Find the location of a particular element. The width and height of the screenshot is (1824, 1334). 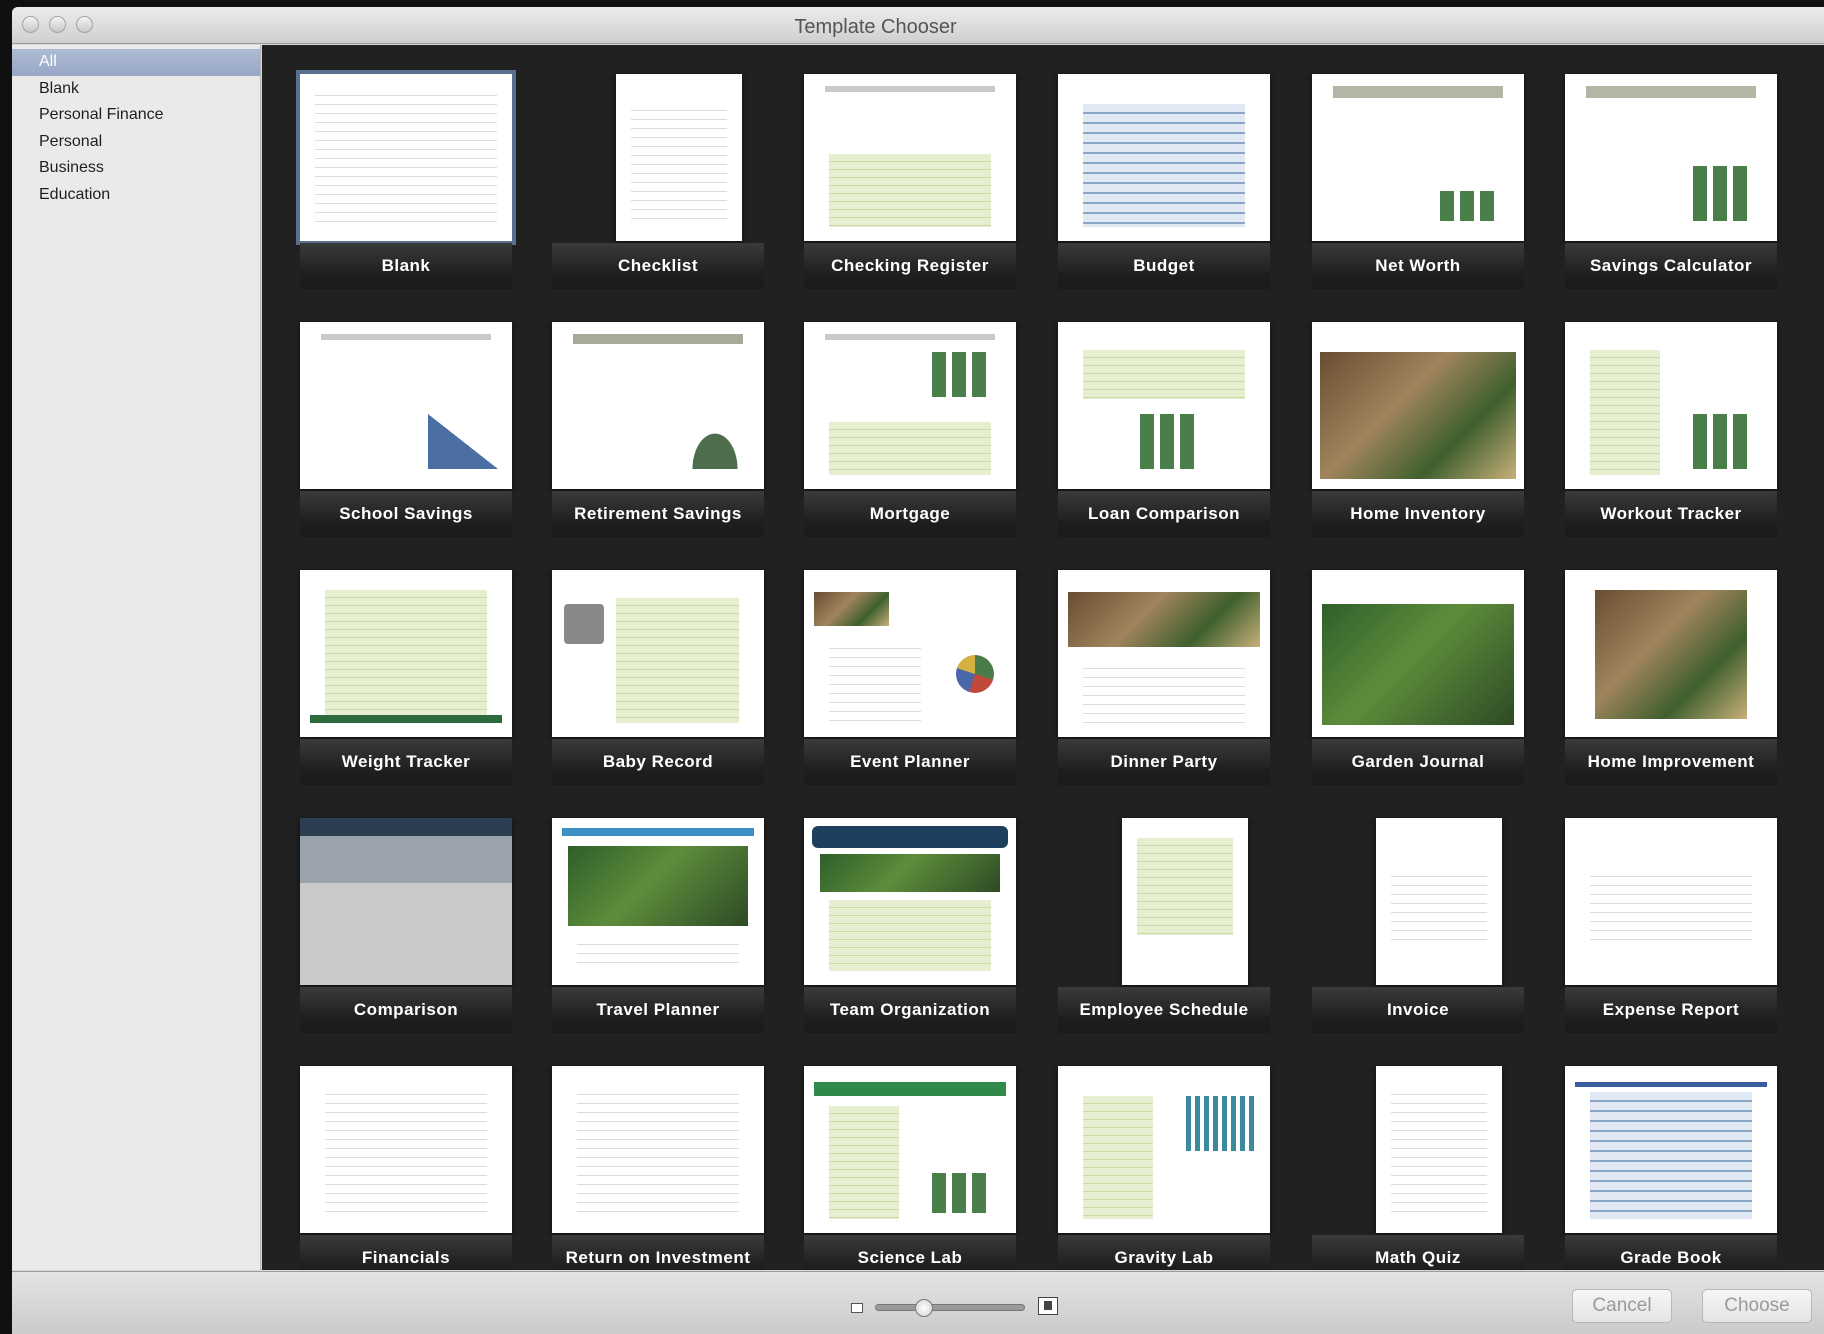

template-tile: Workout Tracker is located at coordinates (1671, 442).